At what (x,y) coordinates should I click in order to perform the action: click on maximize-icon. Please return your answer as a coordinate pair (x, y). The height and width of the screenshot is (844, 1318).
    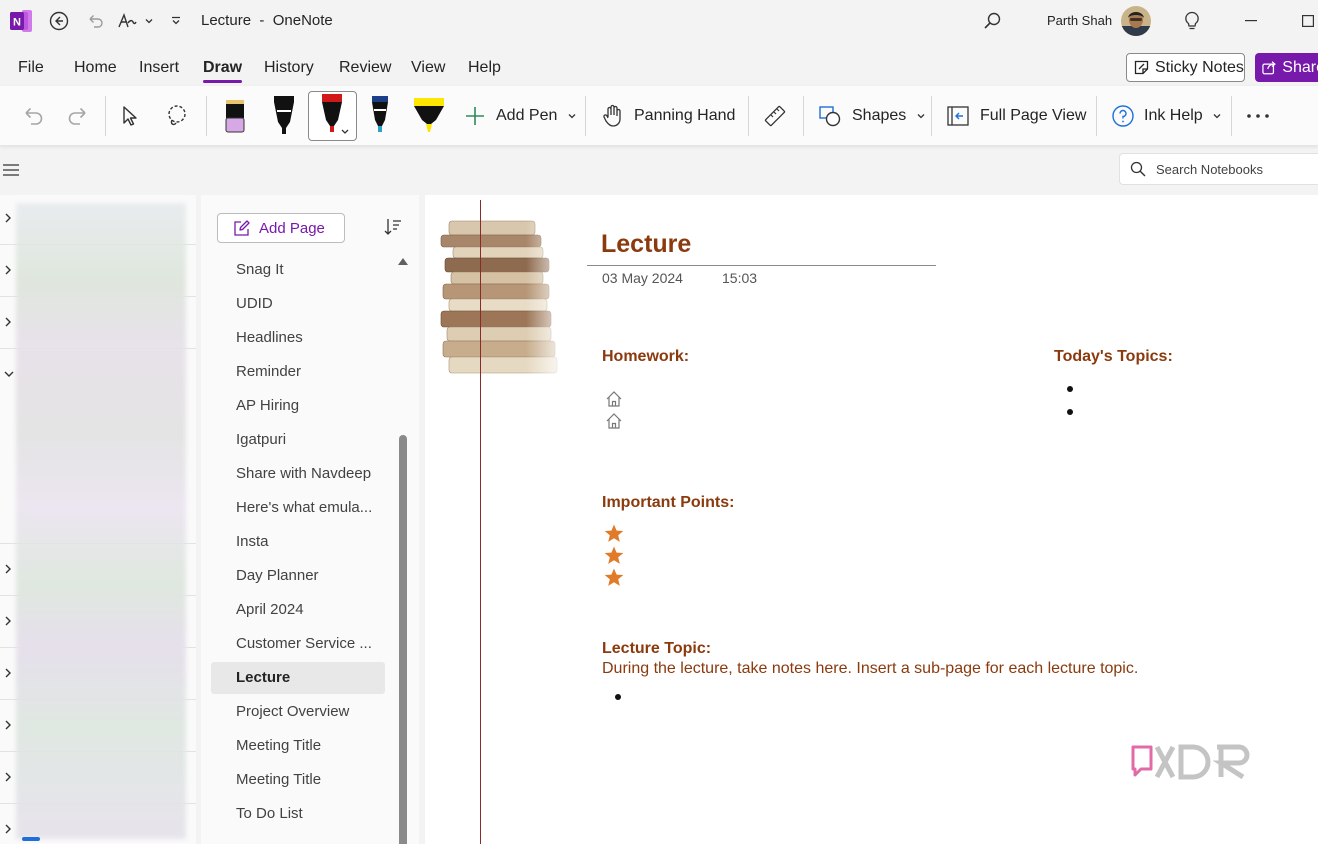
    Looking at the image, I should click on (1308, 21).